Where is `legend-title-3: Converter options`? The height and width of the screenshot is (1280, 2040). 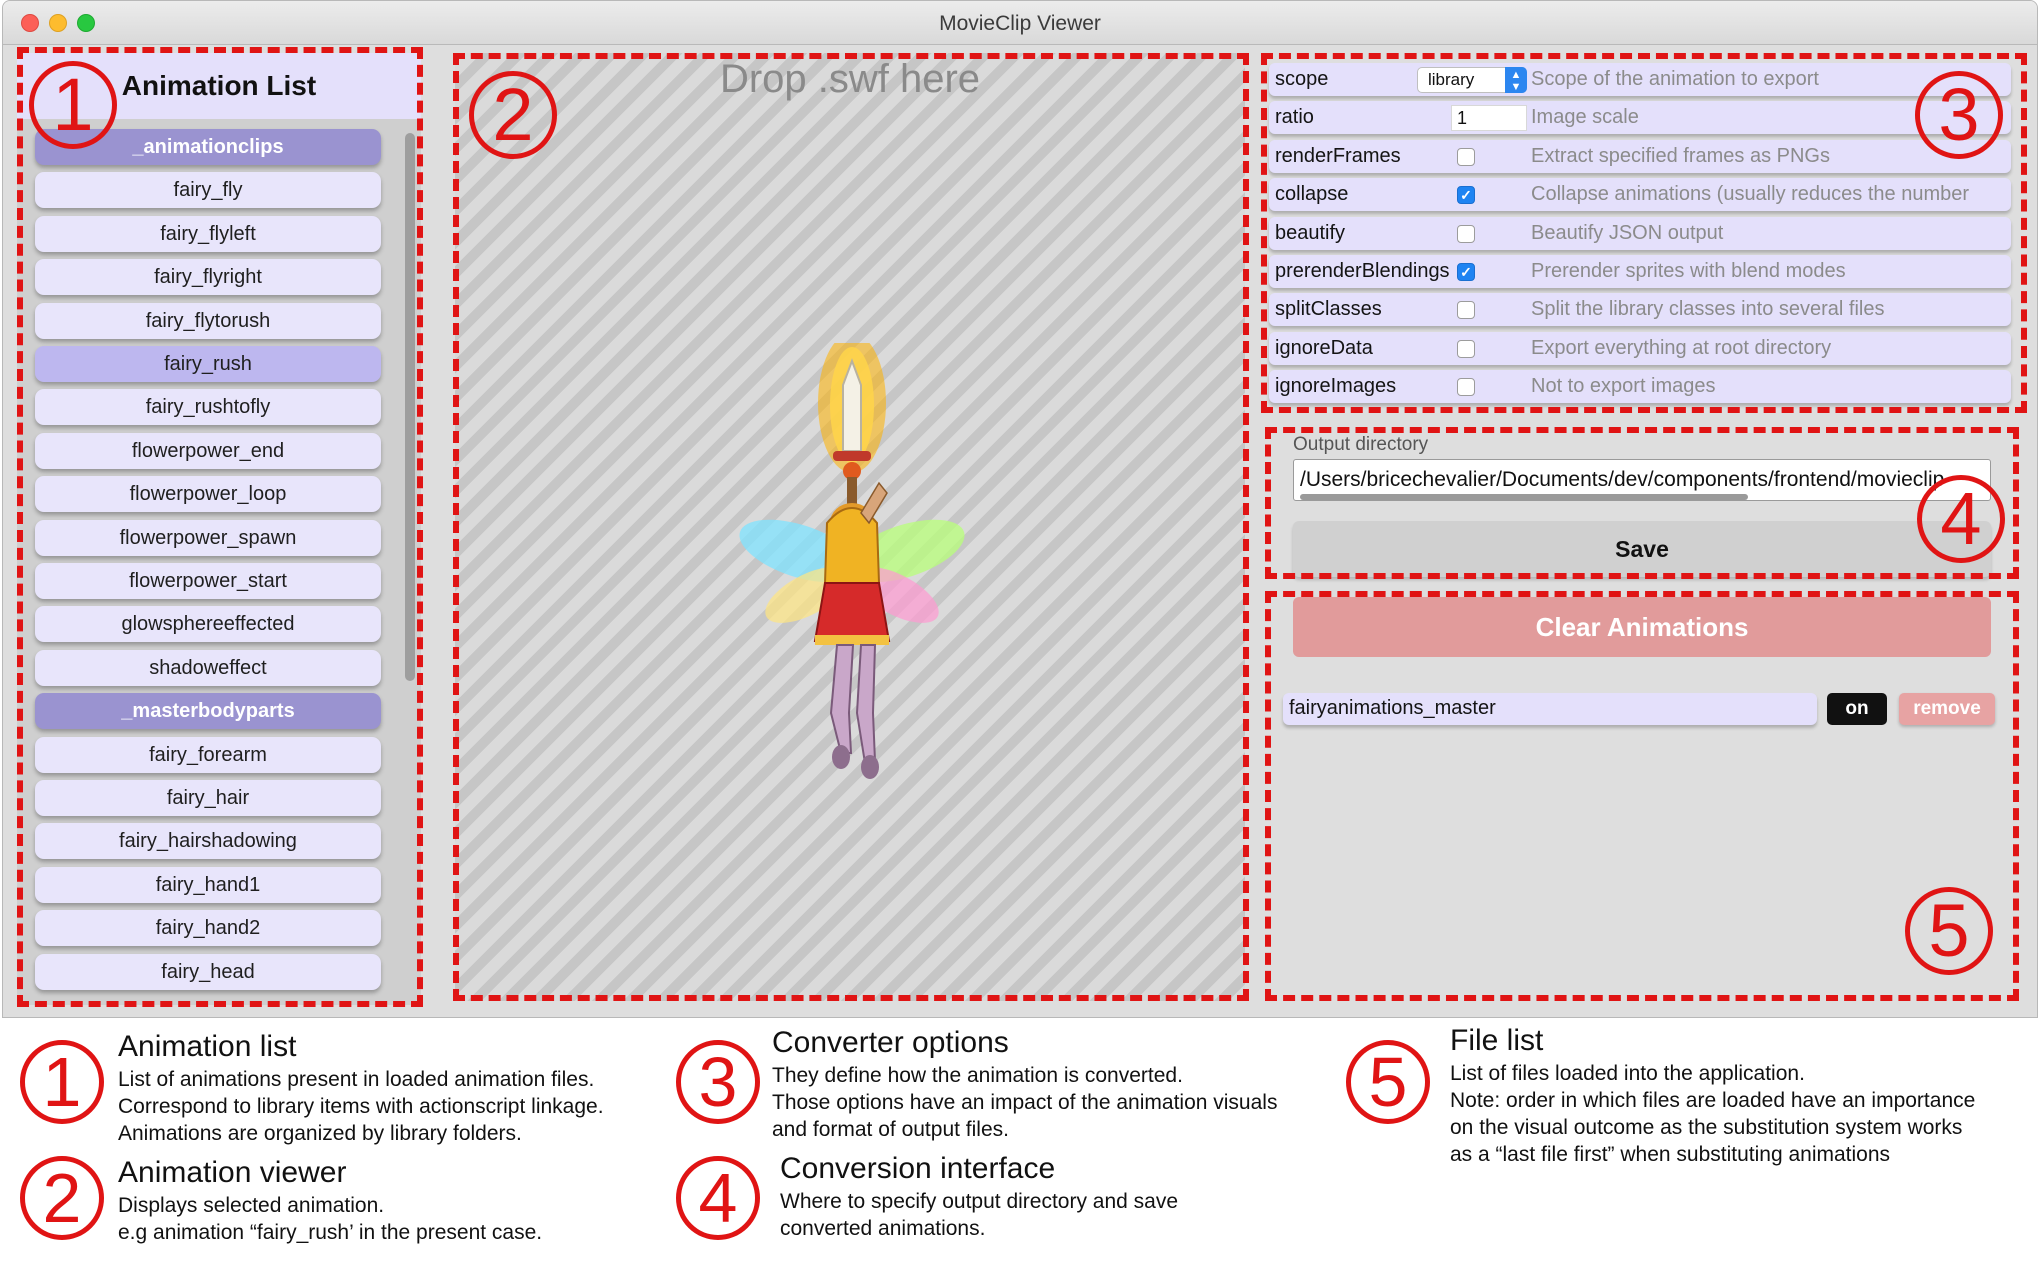 legend-title-3: Converter options is located at coordinates (890, 1042).